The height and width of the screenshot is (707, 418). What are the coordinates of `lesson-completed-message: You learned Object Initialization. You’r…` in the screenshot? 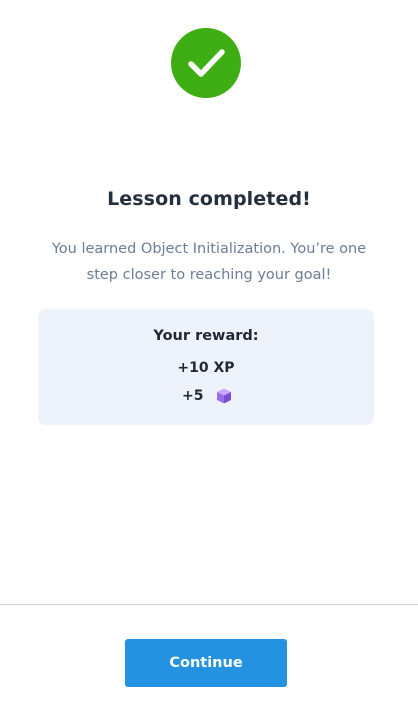 It's located at (209, 262).